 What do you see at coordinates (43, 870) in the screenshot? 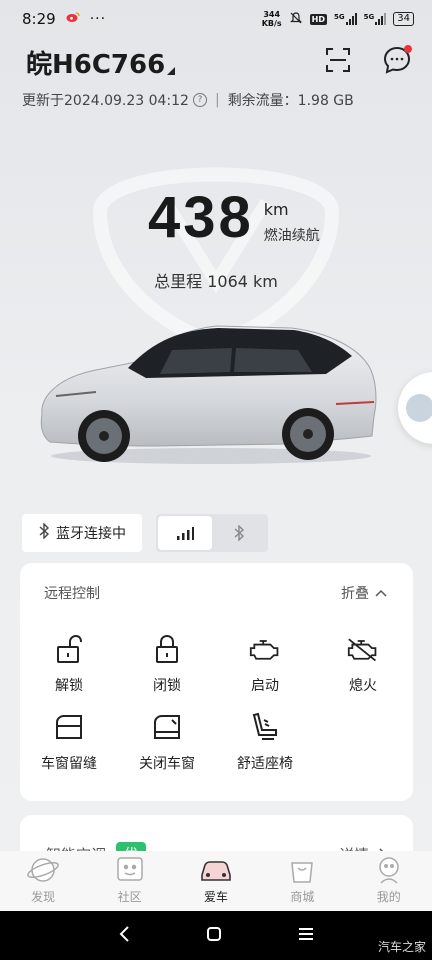
I see `planet-icon` at bounding box center [43, 870].